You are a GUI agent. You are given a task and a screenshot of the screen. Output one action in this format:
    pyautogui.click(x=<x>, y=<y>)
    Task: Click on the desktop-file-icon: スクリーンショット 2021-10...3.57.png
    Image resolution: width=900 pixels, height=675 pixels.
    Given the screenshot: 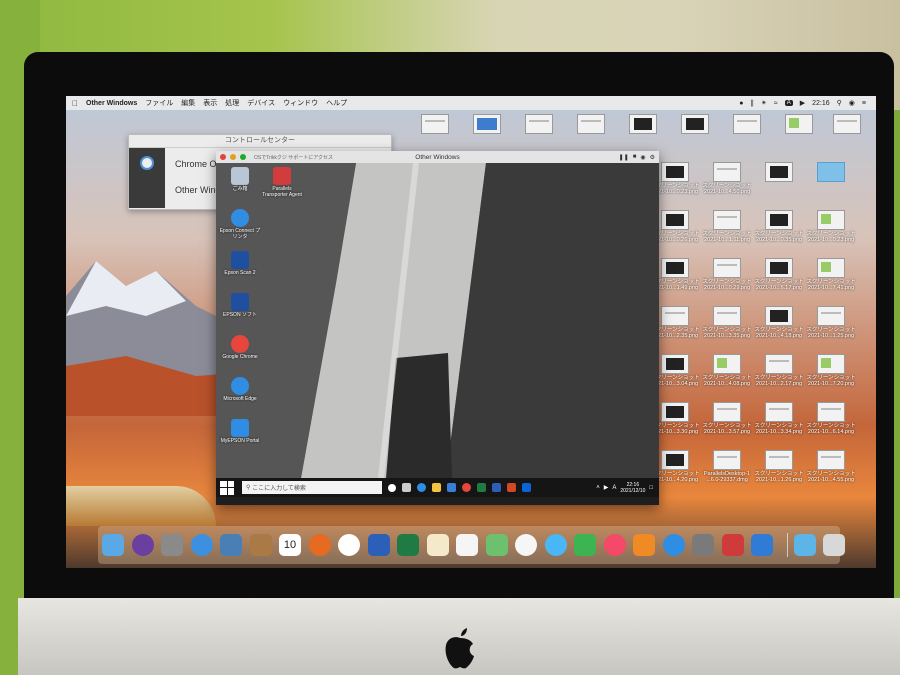 What is the action you would take?
    pyautogui.click(x=727, y=422)
    